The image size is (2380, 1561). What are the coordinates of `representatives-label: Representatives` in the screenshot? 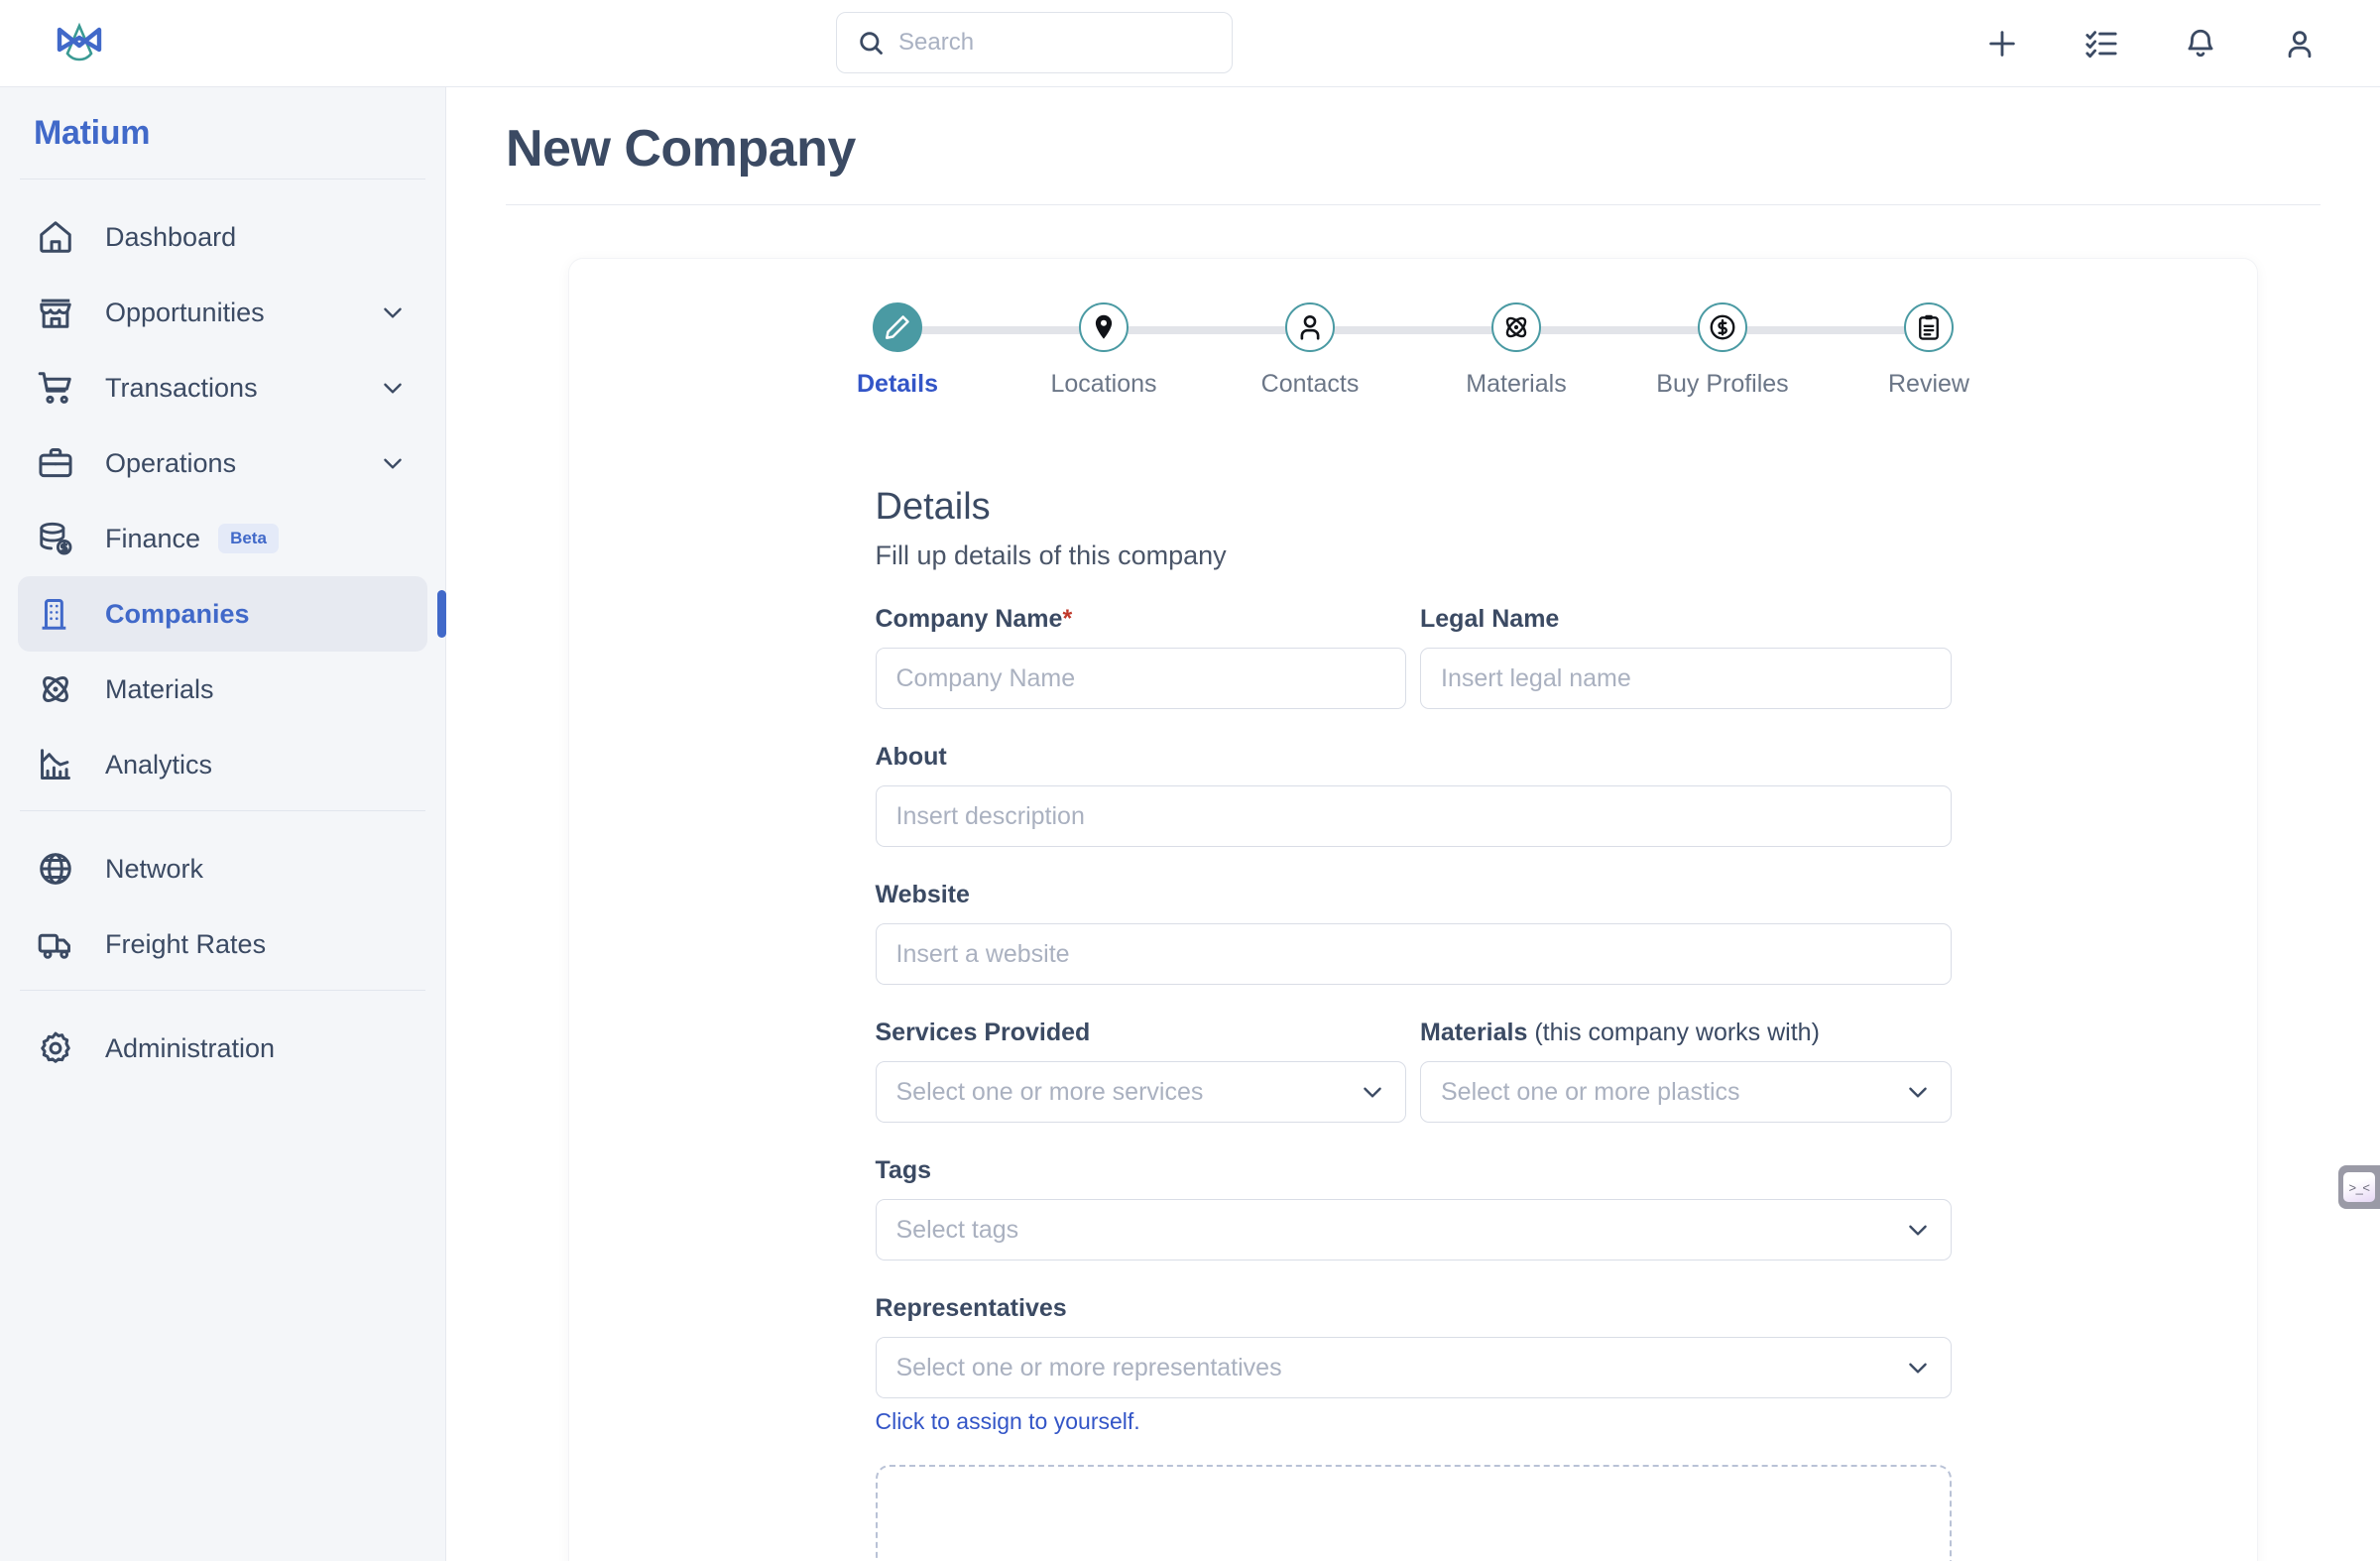 It's located at (971, 1308).